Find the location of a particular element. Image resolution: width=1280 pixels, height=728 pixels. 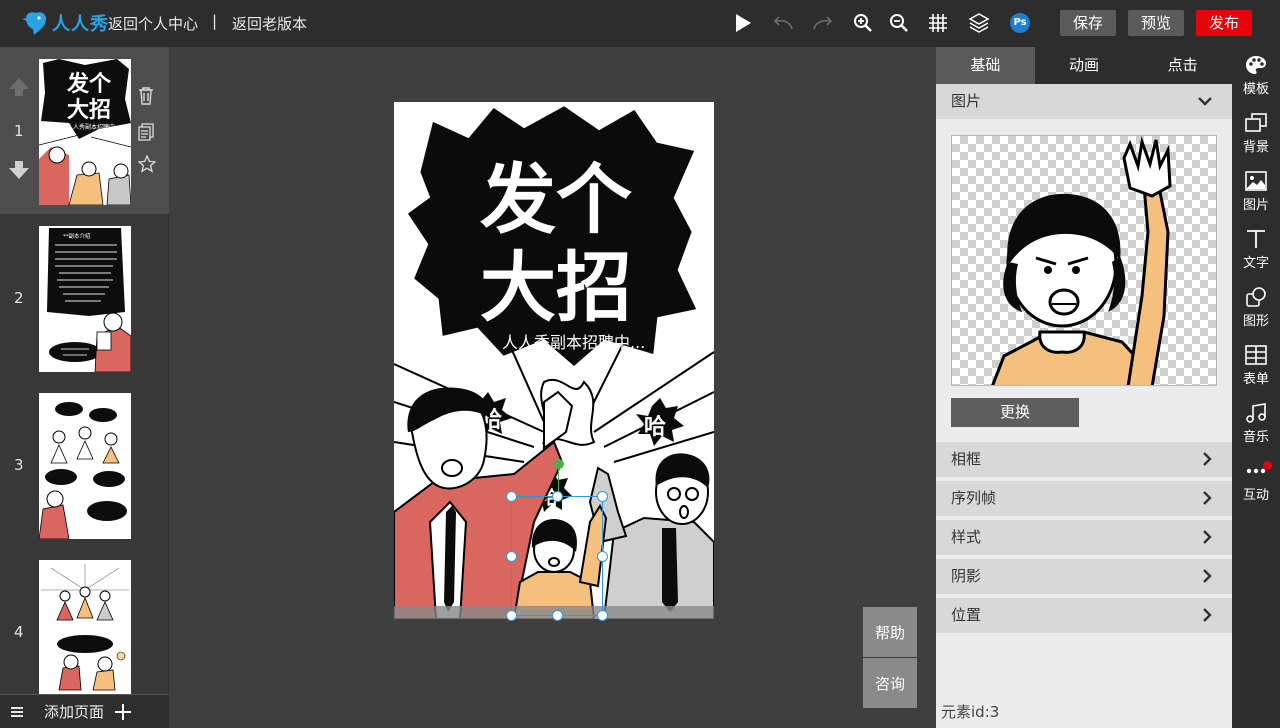

move-down-arrow-icon is located at coordinates (19, 170).